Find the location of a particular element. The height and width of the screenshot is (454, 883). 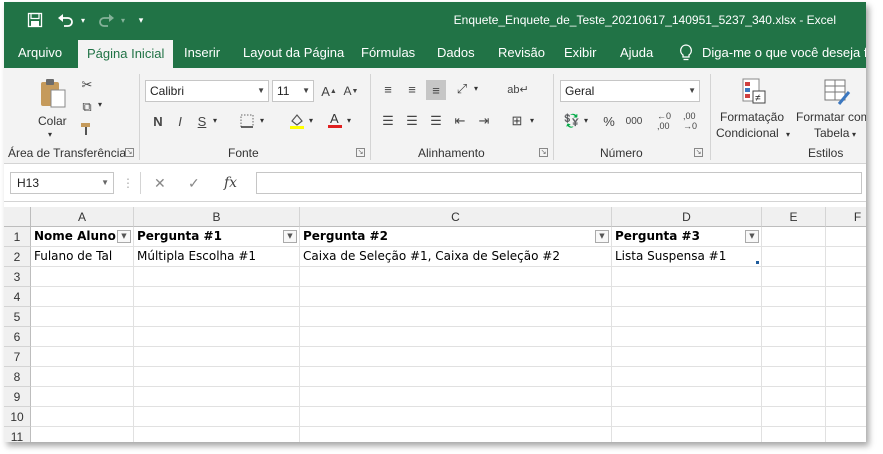

cell-d7 is located at coordinates (687, 357).